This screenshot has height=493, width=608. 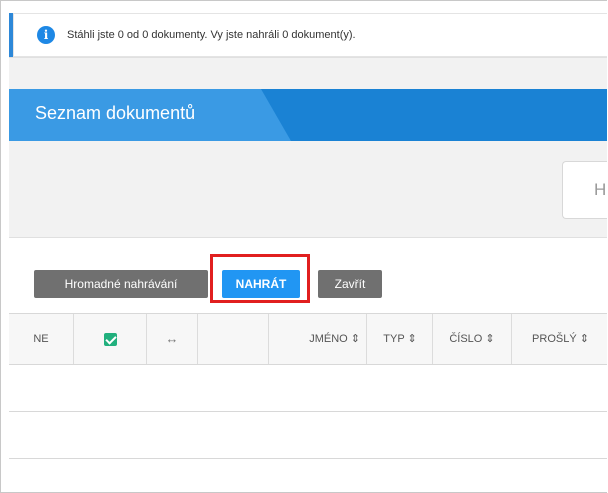 What do you see at coordinates (559, 339) in the screenshot?
I see `column-expired: PROŠLÝ ⇕` at bounding box center [559, 339].